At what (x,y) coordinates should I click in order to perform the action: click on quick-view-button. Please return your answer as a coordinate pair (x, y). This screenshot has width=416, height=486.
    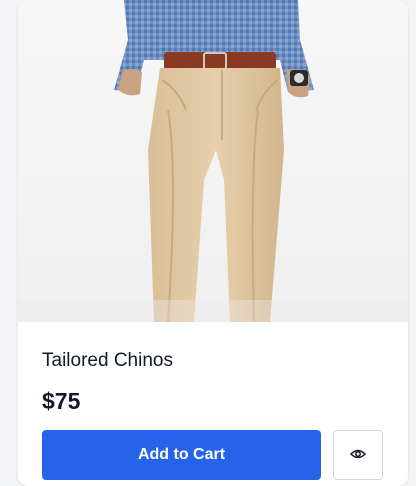
    Looking at the image, I should click on (358, 455).